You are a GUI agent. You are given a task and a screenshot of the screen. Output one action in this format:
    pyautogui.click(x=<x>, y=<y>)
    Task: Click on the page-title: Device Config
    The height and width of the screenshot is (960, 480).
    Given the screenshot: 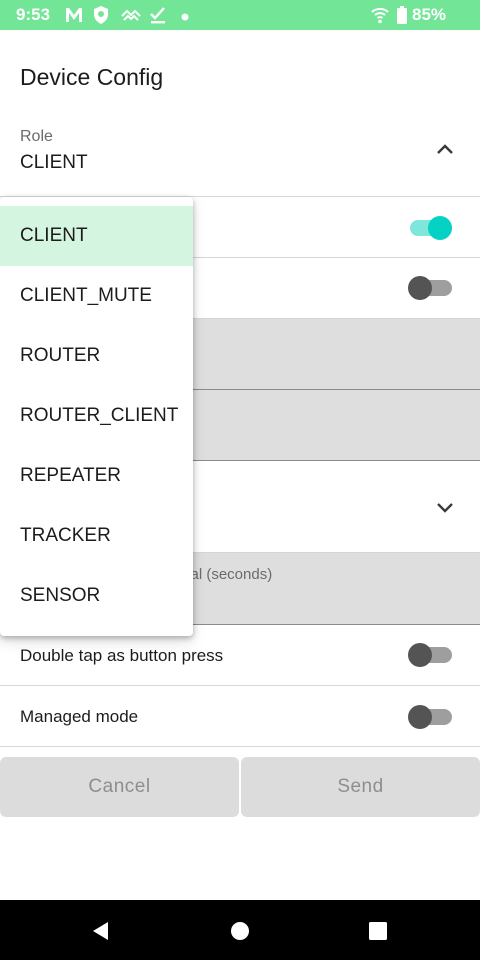 What is the action you would take?
    pyautogui.click(x=92, y=77)
    